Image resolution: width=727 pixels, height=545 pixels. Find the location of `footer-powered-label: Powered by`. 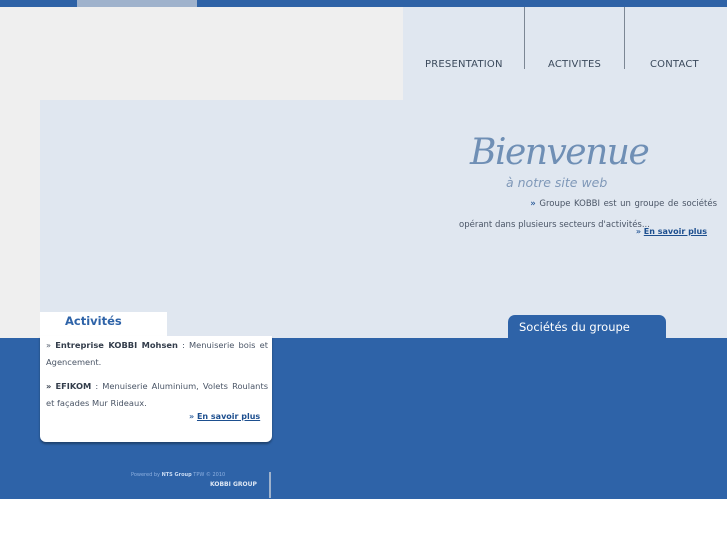

footer-powered-label: Powered by is located at coordinates (145, 475).